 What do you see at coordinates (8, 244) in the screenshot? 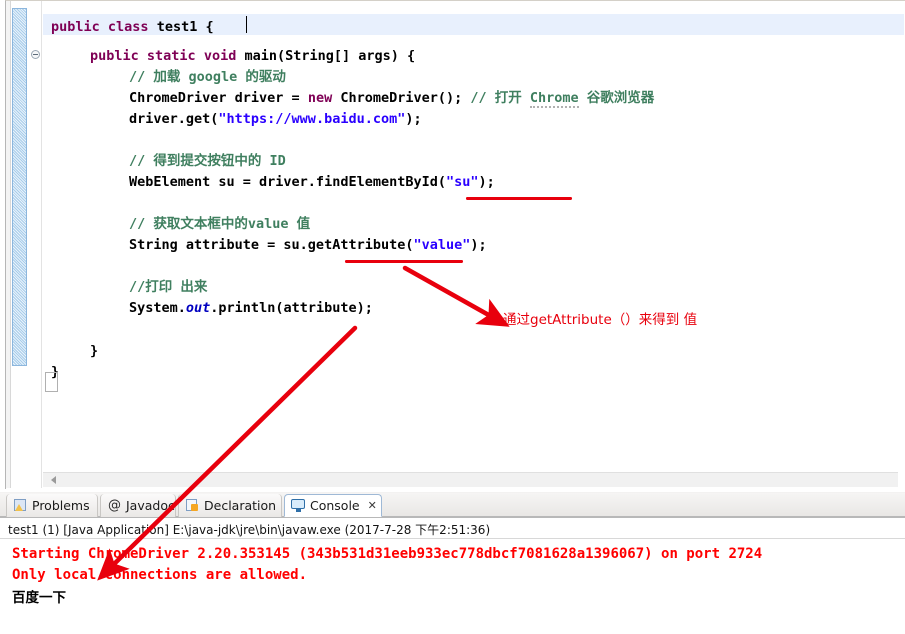
I see `annotation-marker-bar` at bounding box center [8, 244].